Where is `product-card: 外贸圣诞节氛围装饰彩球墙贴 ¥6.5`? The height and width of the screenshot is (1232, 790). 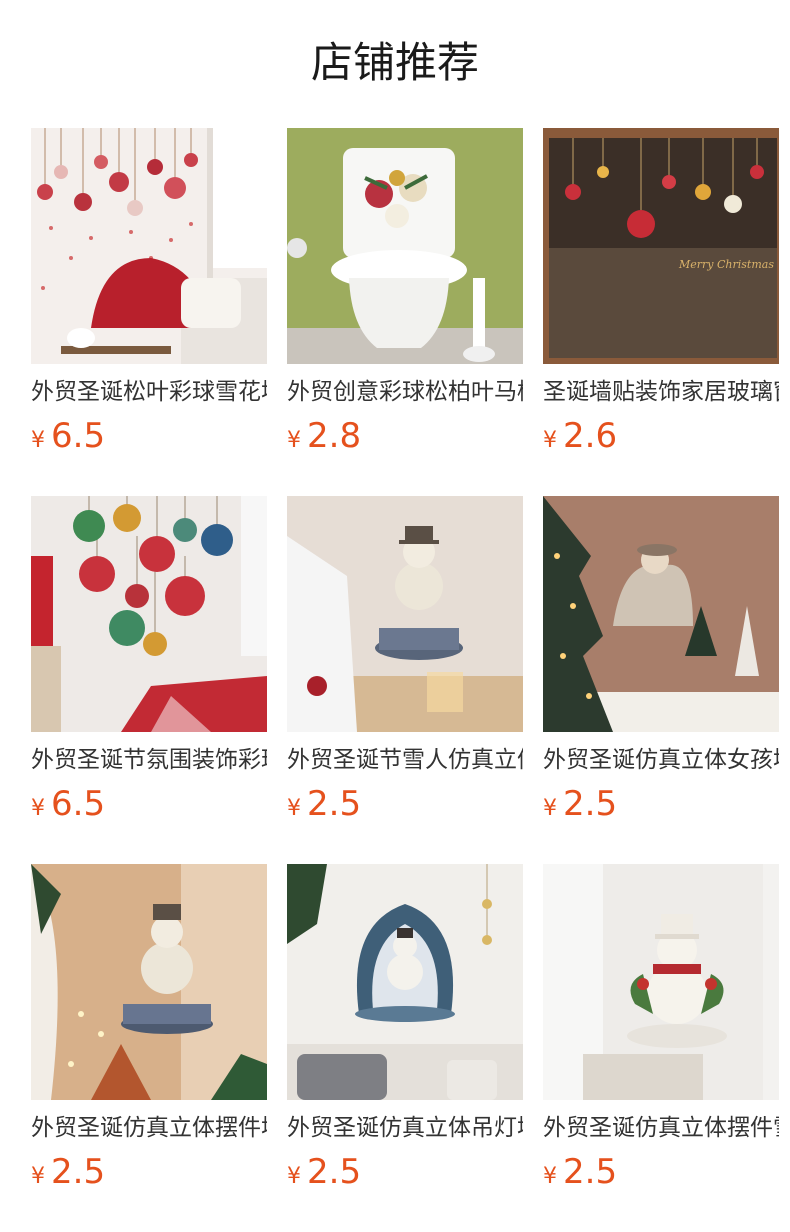
product-card: 外贸圣诞节氛围装饰彩球墙贴 ¥6.5 is located at coordinates (149, 661).